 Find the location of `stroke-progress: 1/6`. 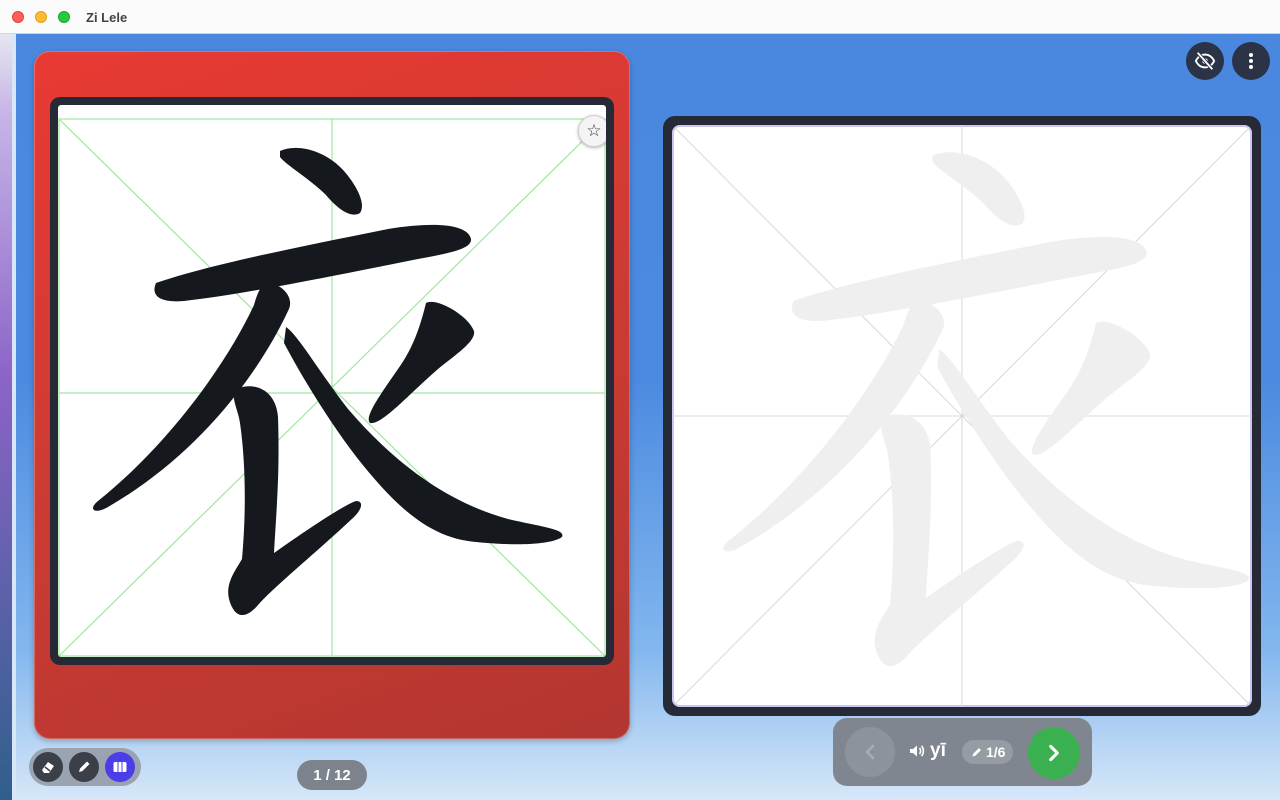

stroke-progress: 1/6 is located at coordinates (988, 752).